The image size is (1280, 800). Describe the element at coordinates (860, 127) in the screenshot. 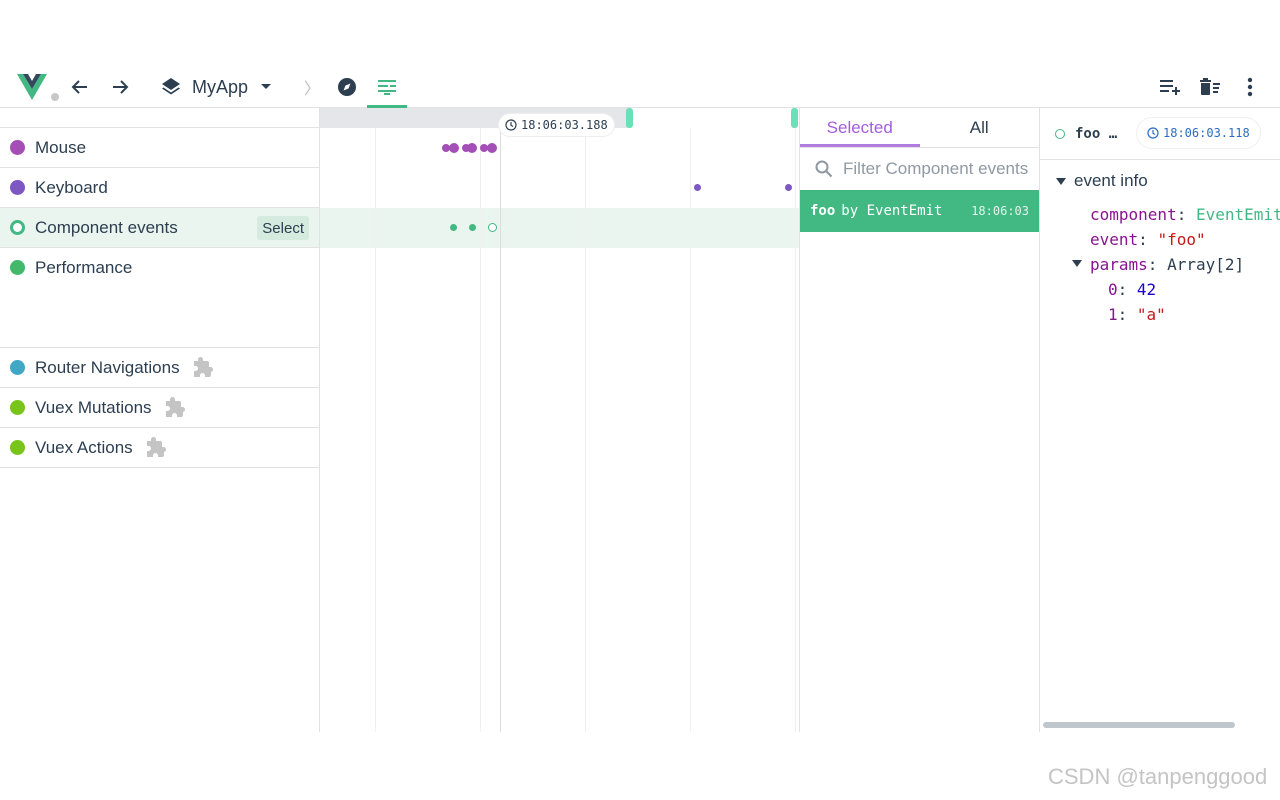

I see `tab-selected: Selected` at that location.